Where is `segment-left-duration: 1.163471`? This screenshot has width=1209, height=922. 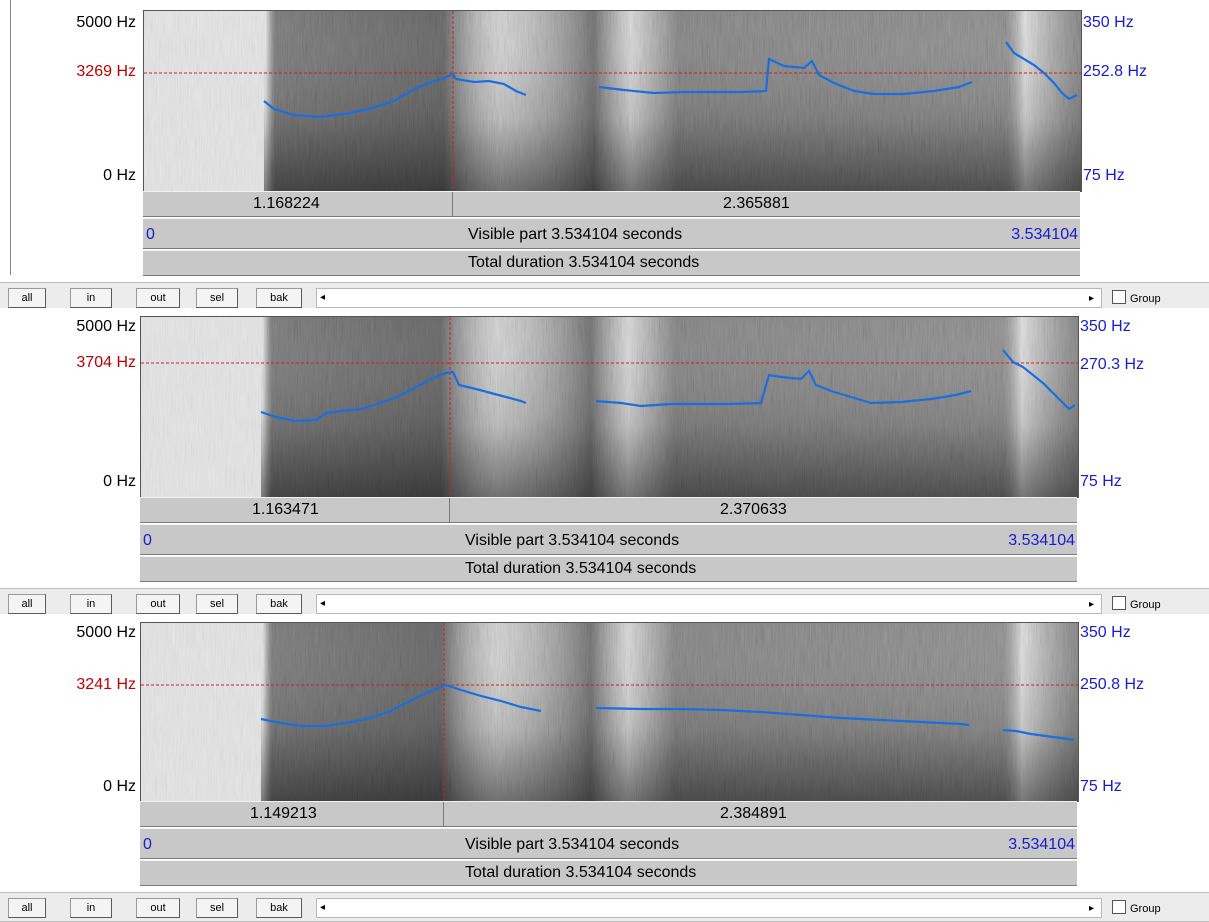
segment-left-duration: 1.163471 is located at coordinates (285, 509).